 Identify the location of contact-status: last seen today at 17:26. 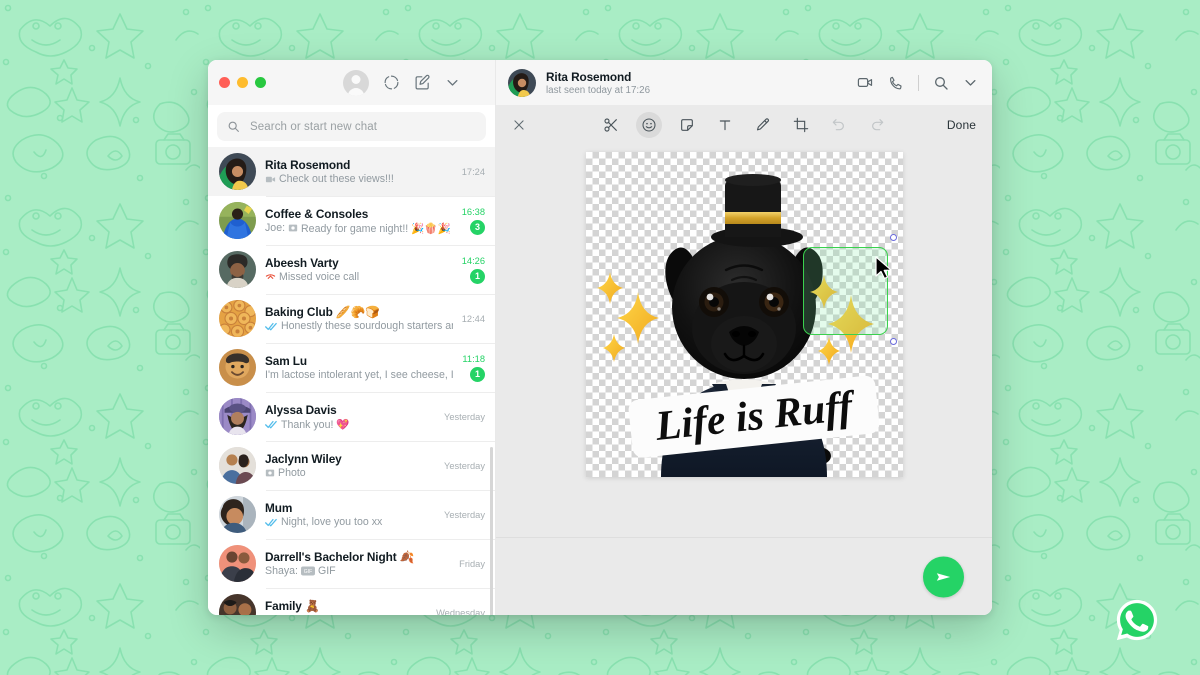
(598, 90).